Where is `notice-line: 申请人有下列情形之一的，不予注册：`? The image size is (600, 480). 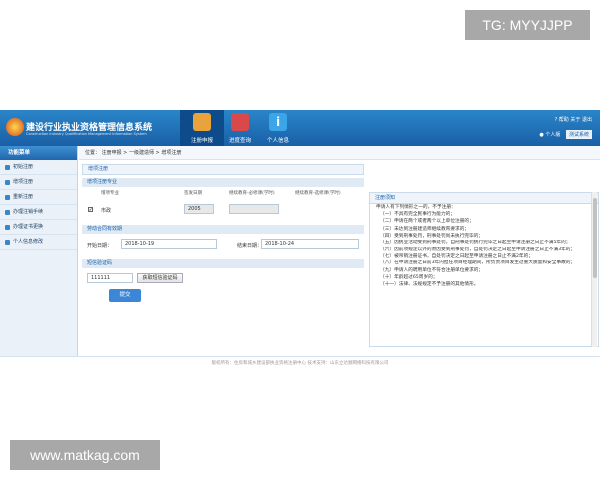
notice-line: 申请人有下列情形之一的，不予注册： is located at coordinates (416, 207).